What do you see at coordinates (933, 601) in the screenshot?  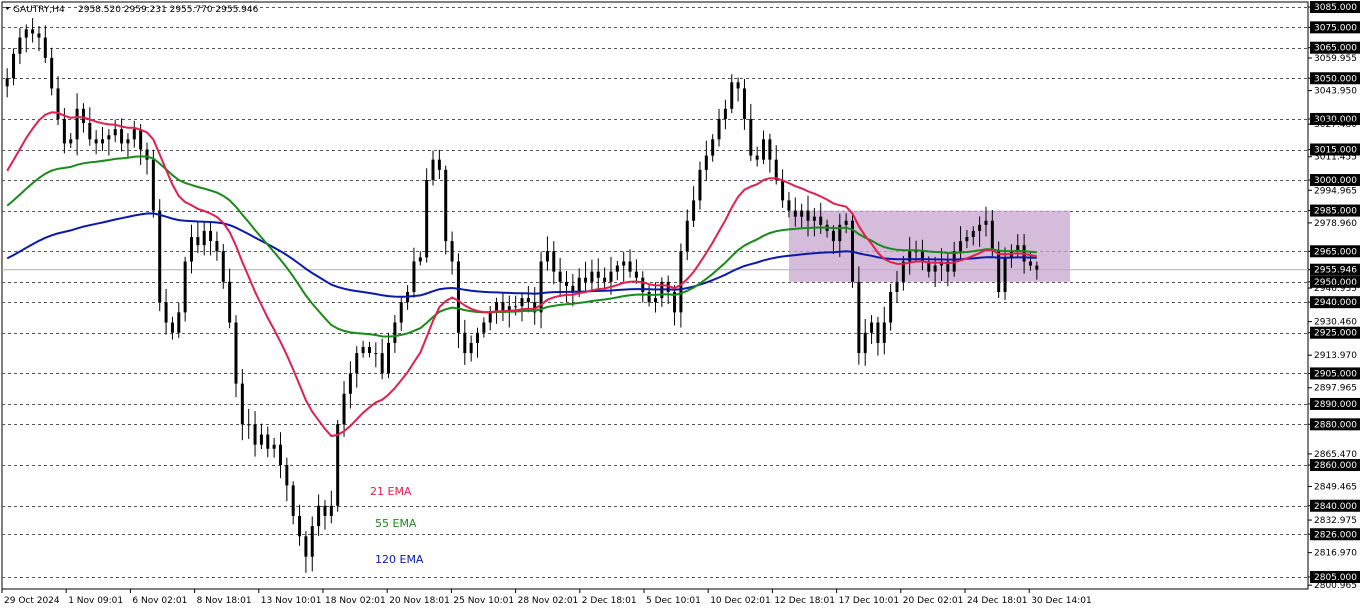 I see `time-tick-label: 20 Dec 02:01` at bounding box center [933, 601].